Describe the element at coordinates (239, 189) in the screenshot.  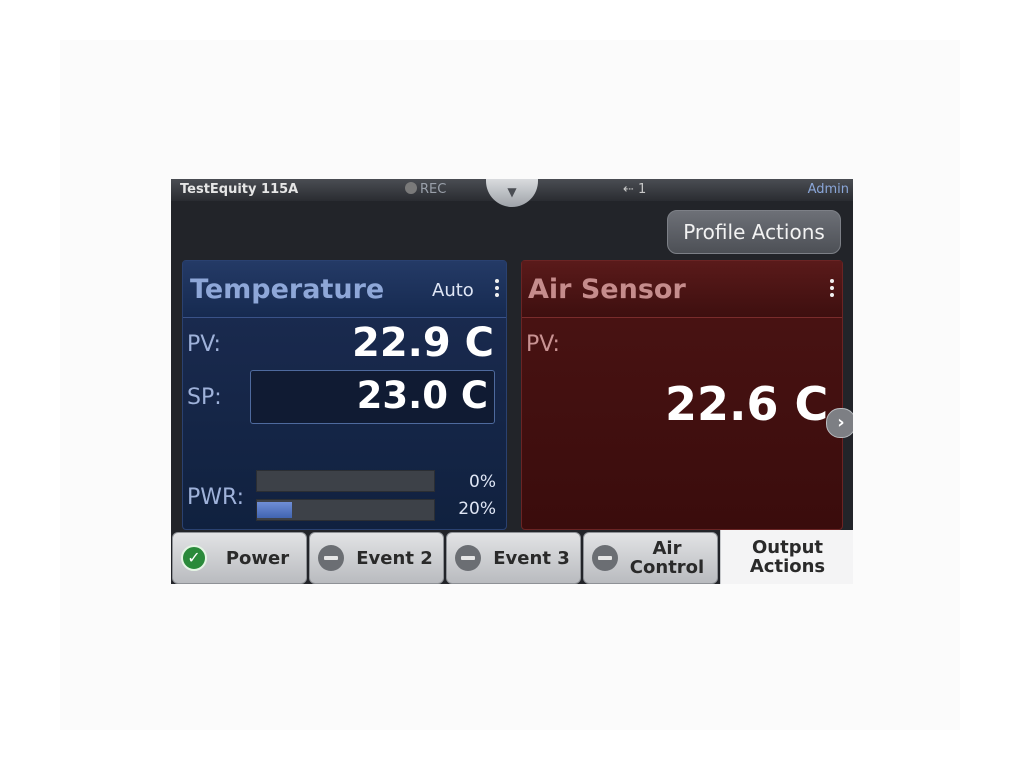
I see `device-name: TestEquity 115A` at that location.